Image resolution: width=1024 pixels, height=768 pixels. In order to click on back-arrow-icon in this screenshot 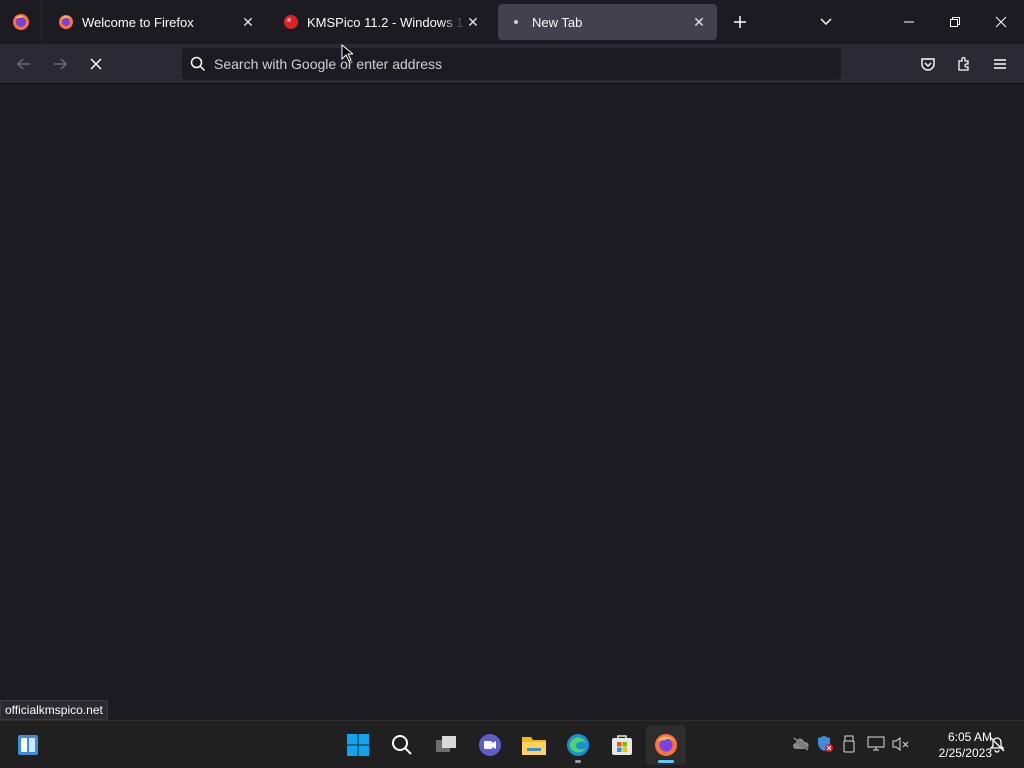, I will do `click(24, 64)`.